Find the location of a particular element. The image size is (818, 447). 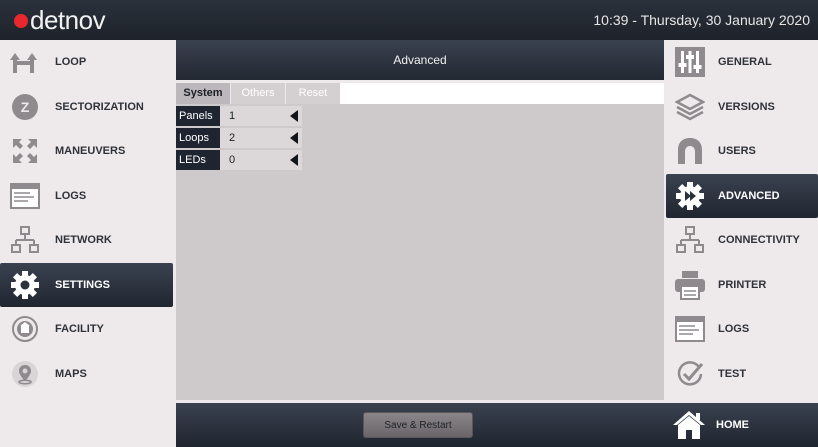

setting-value-panels: 1 is located at coordinates (261, 116).